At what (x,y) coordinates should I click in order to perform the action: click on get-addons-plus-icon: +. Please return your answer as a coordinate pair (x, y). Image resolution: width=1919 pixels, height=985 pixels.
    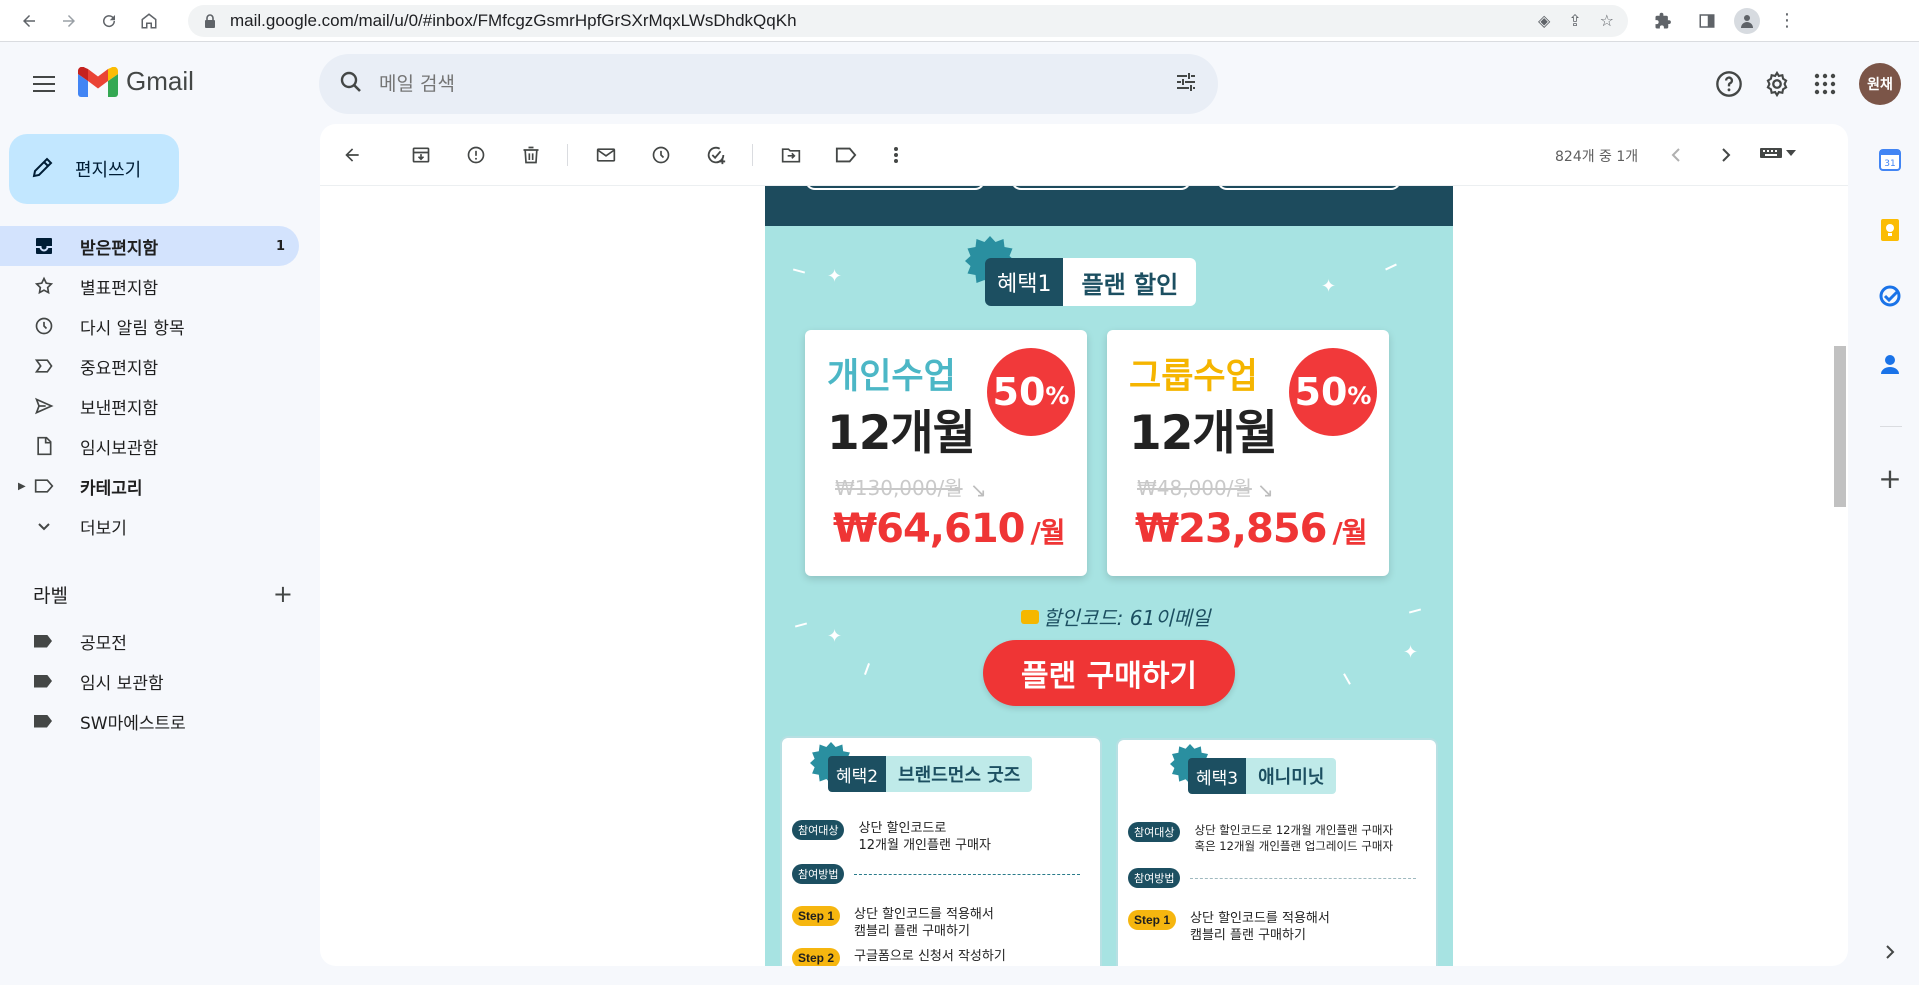
    Looking at the image, I should click on (1890, 478).